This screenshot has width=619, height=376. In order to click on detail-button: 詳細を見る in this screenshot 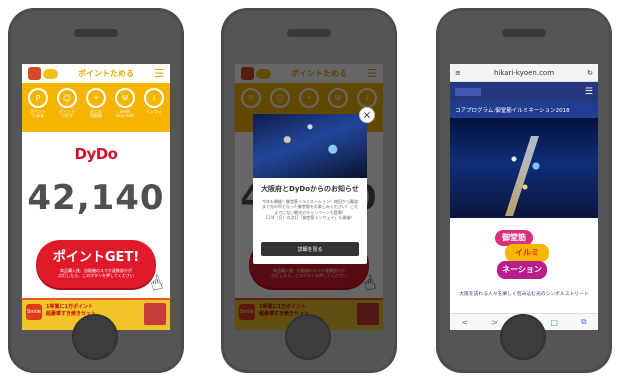, I will do `click(310, 249)`.